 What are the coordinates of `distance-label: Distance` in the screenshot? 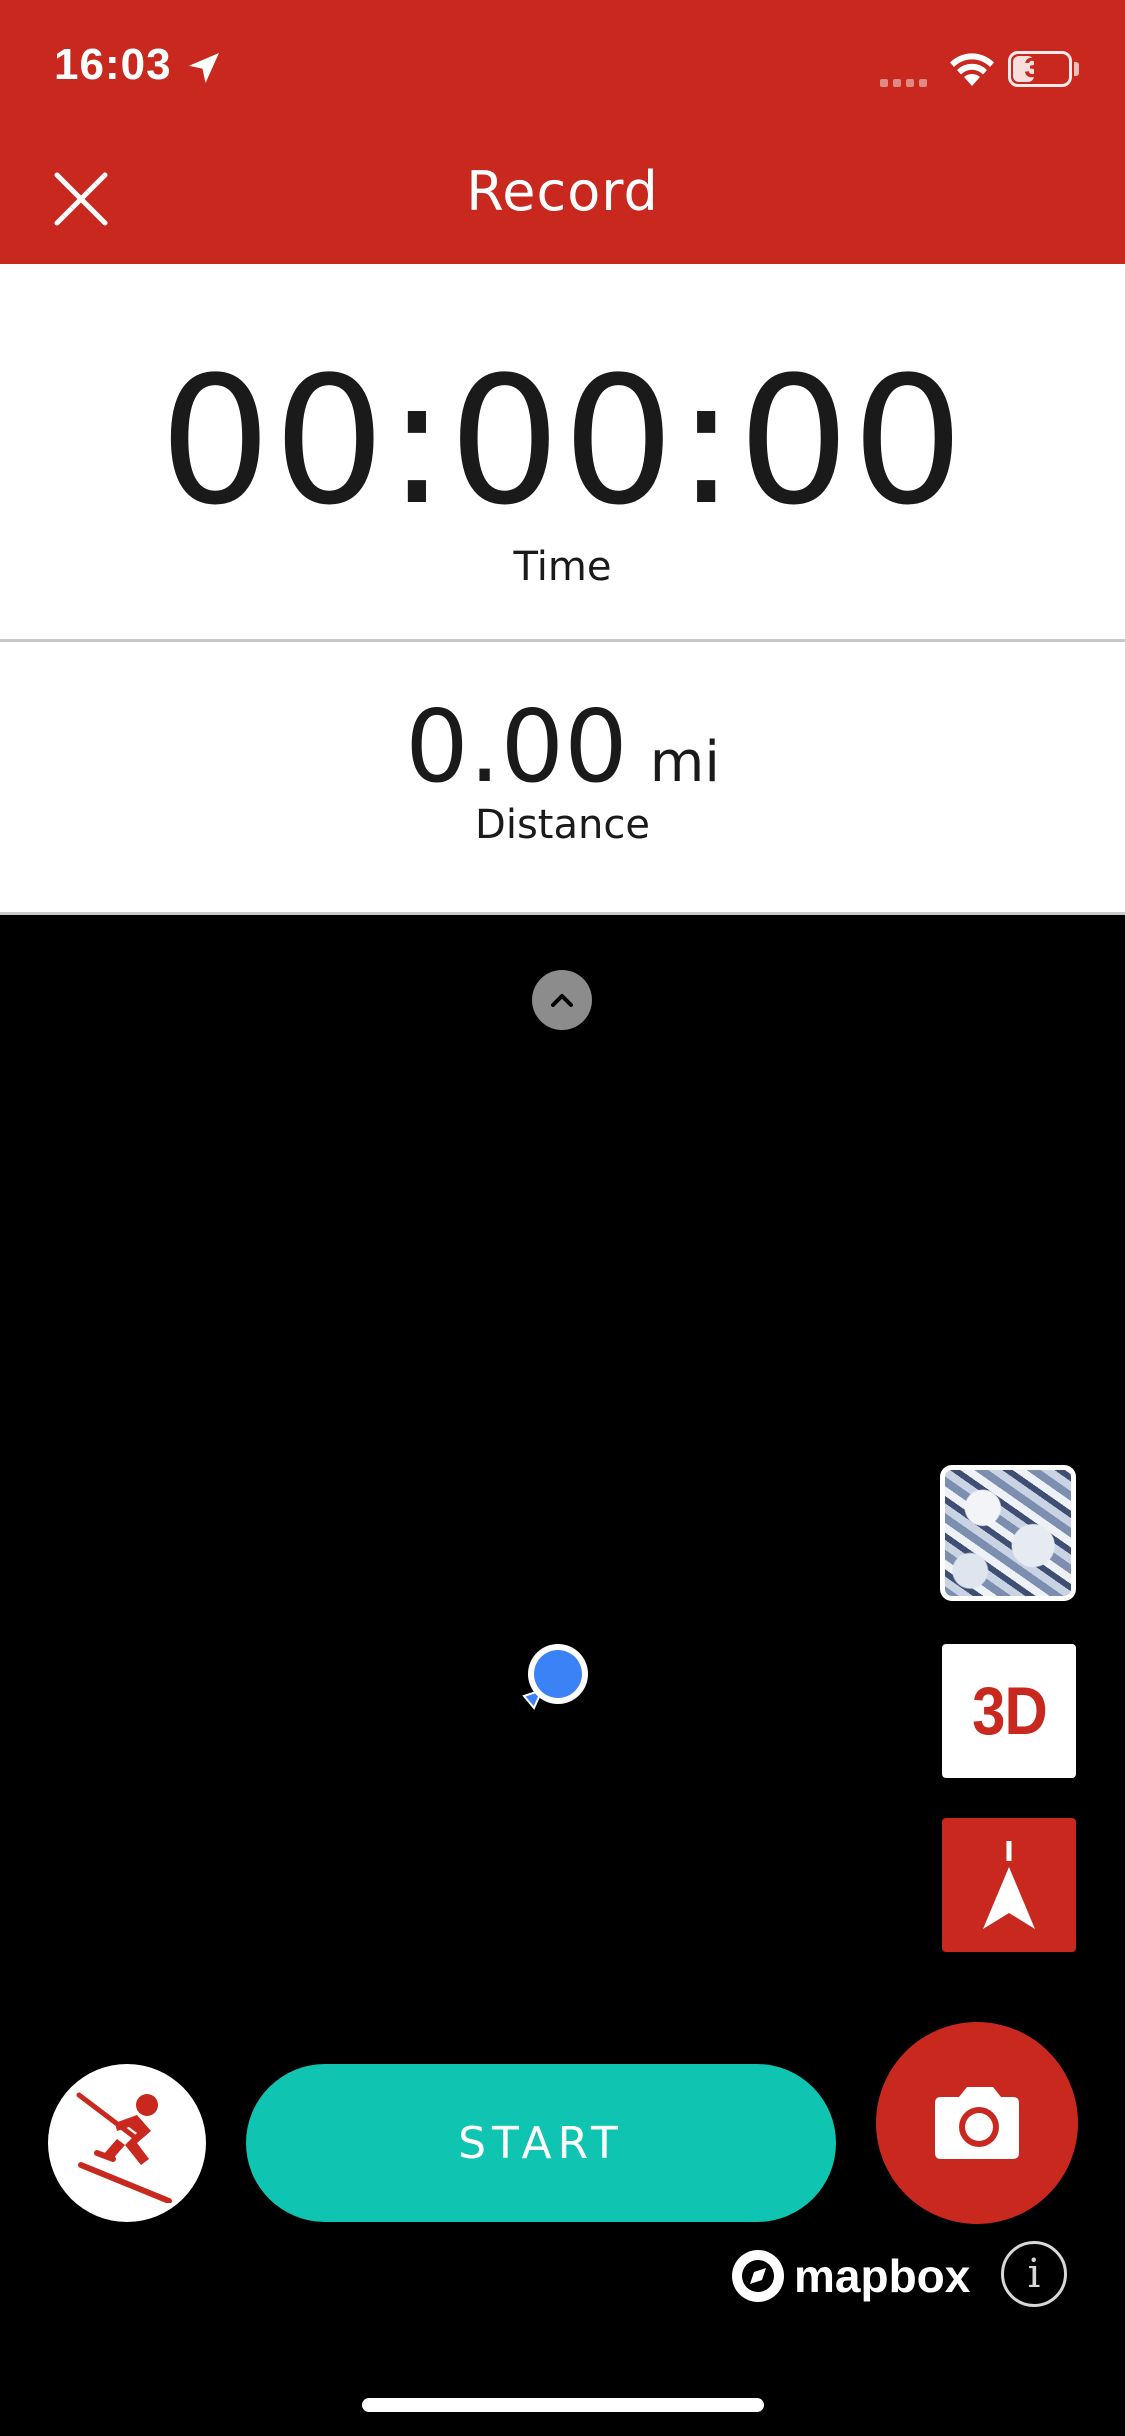 It's located at (562, 825).